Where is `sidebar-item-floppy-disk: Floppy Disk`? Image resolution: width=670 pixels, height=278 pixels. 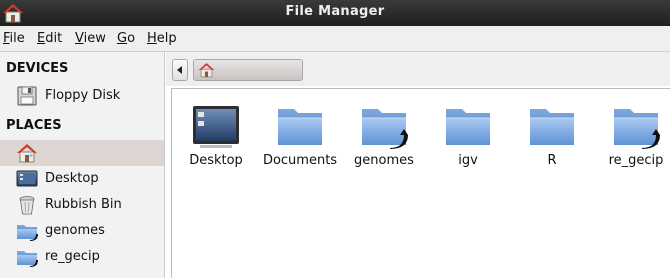 sidebar-item-floppy-disk: Floppy Disk is located at coordinates (82, 96).